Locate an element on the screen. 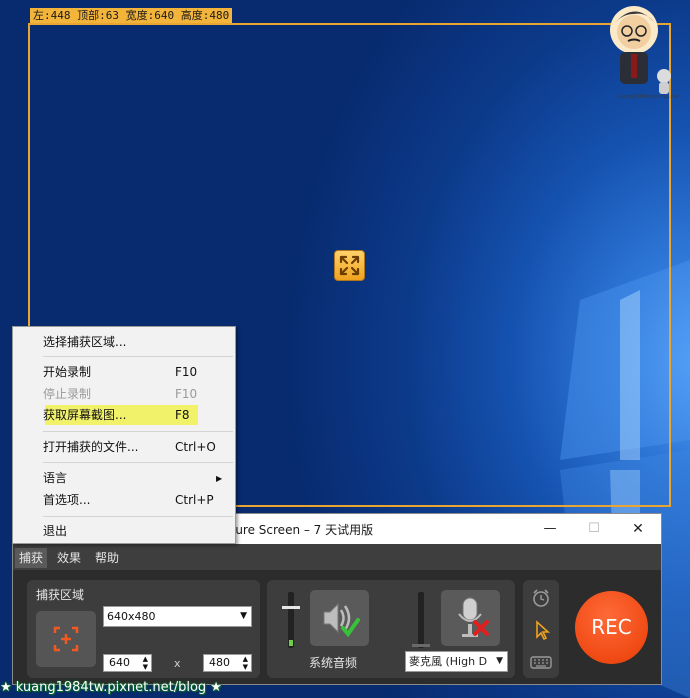 The image size is (690, 698). system-volume-slider is located at coordinates (291, 620).